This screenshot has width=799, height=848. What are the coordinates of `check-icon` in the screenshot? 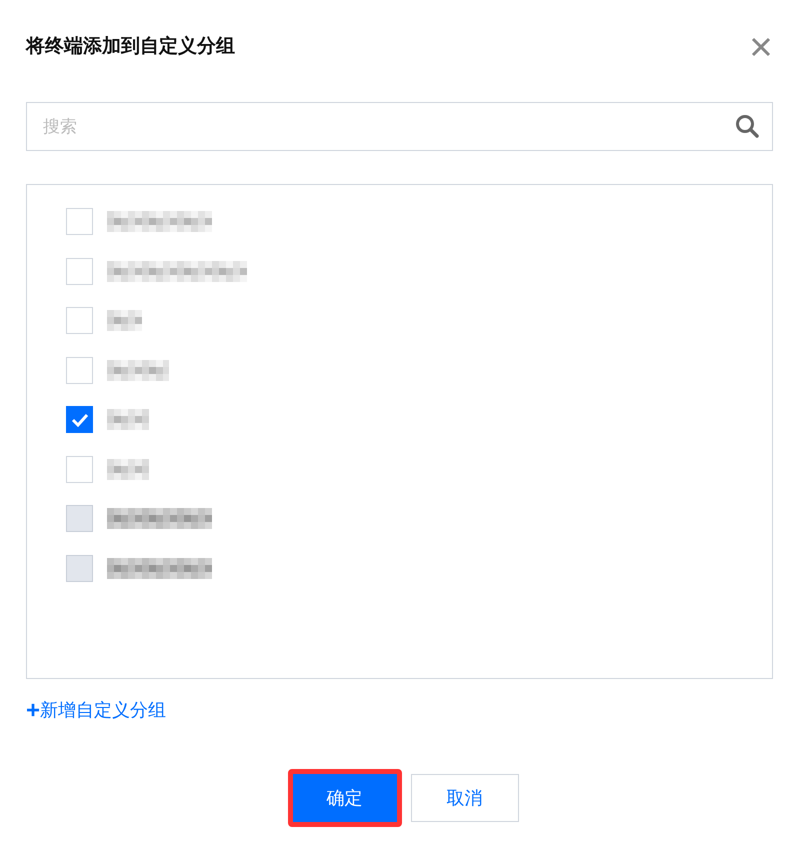 It's located at (79, 419).